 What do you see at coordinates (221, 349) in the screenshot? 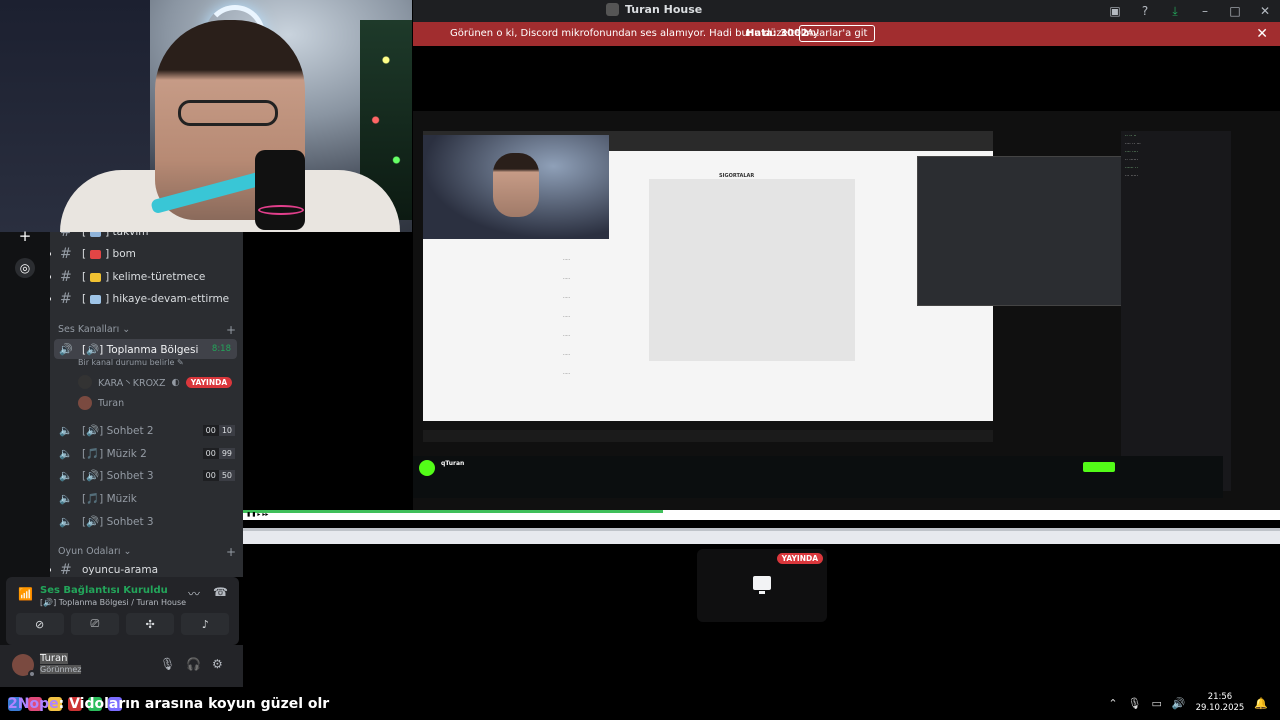
I see `voice-timer: 8:18` at bounding box center [221, 349].